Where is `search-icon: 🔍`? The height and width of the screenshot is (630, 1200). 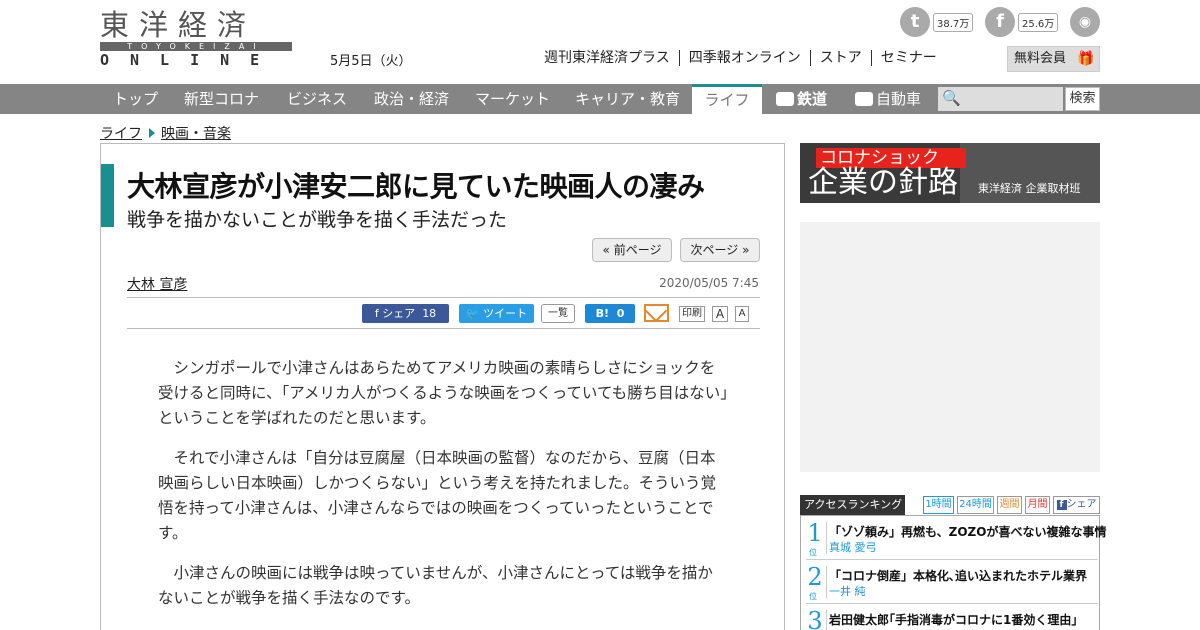
search-icon: 🔍 is located at coordinates (951, 98).